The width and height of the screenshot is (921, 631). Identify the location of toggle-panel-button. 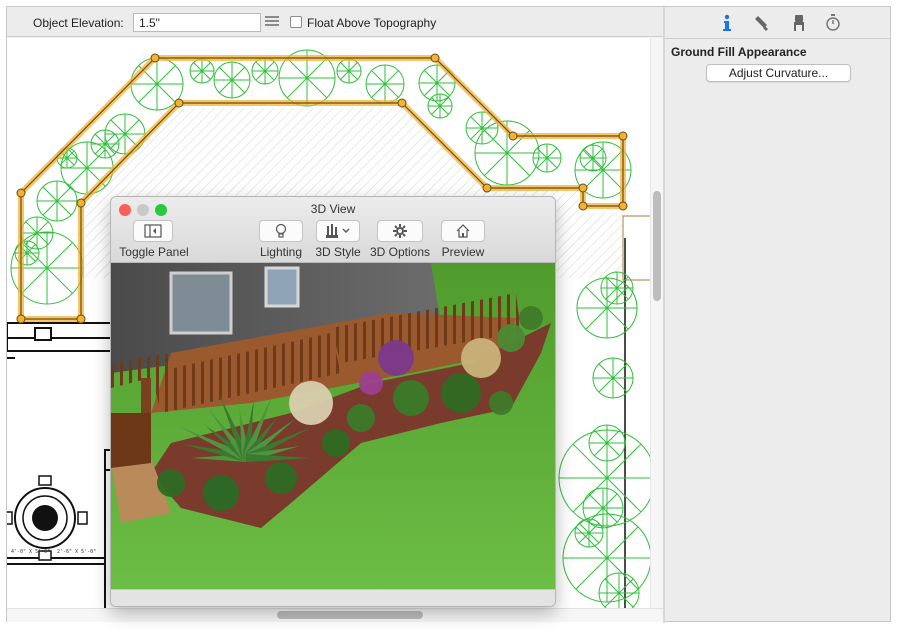
(153, 231).